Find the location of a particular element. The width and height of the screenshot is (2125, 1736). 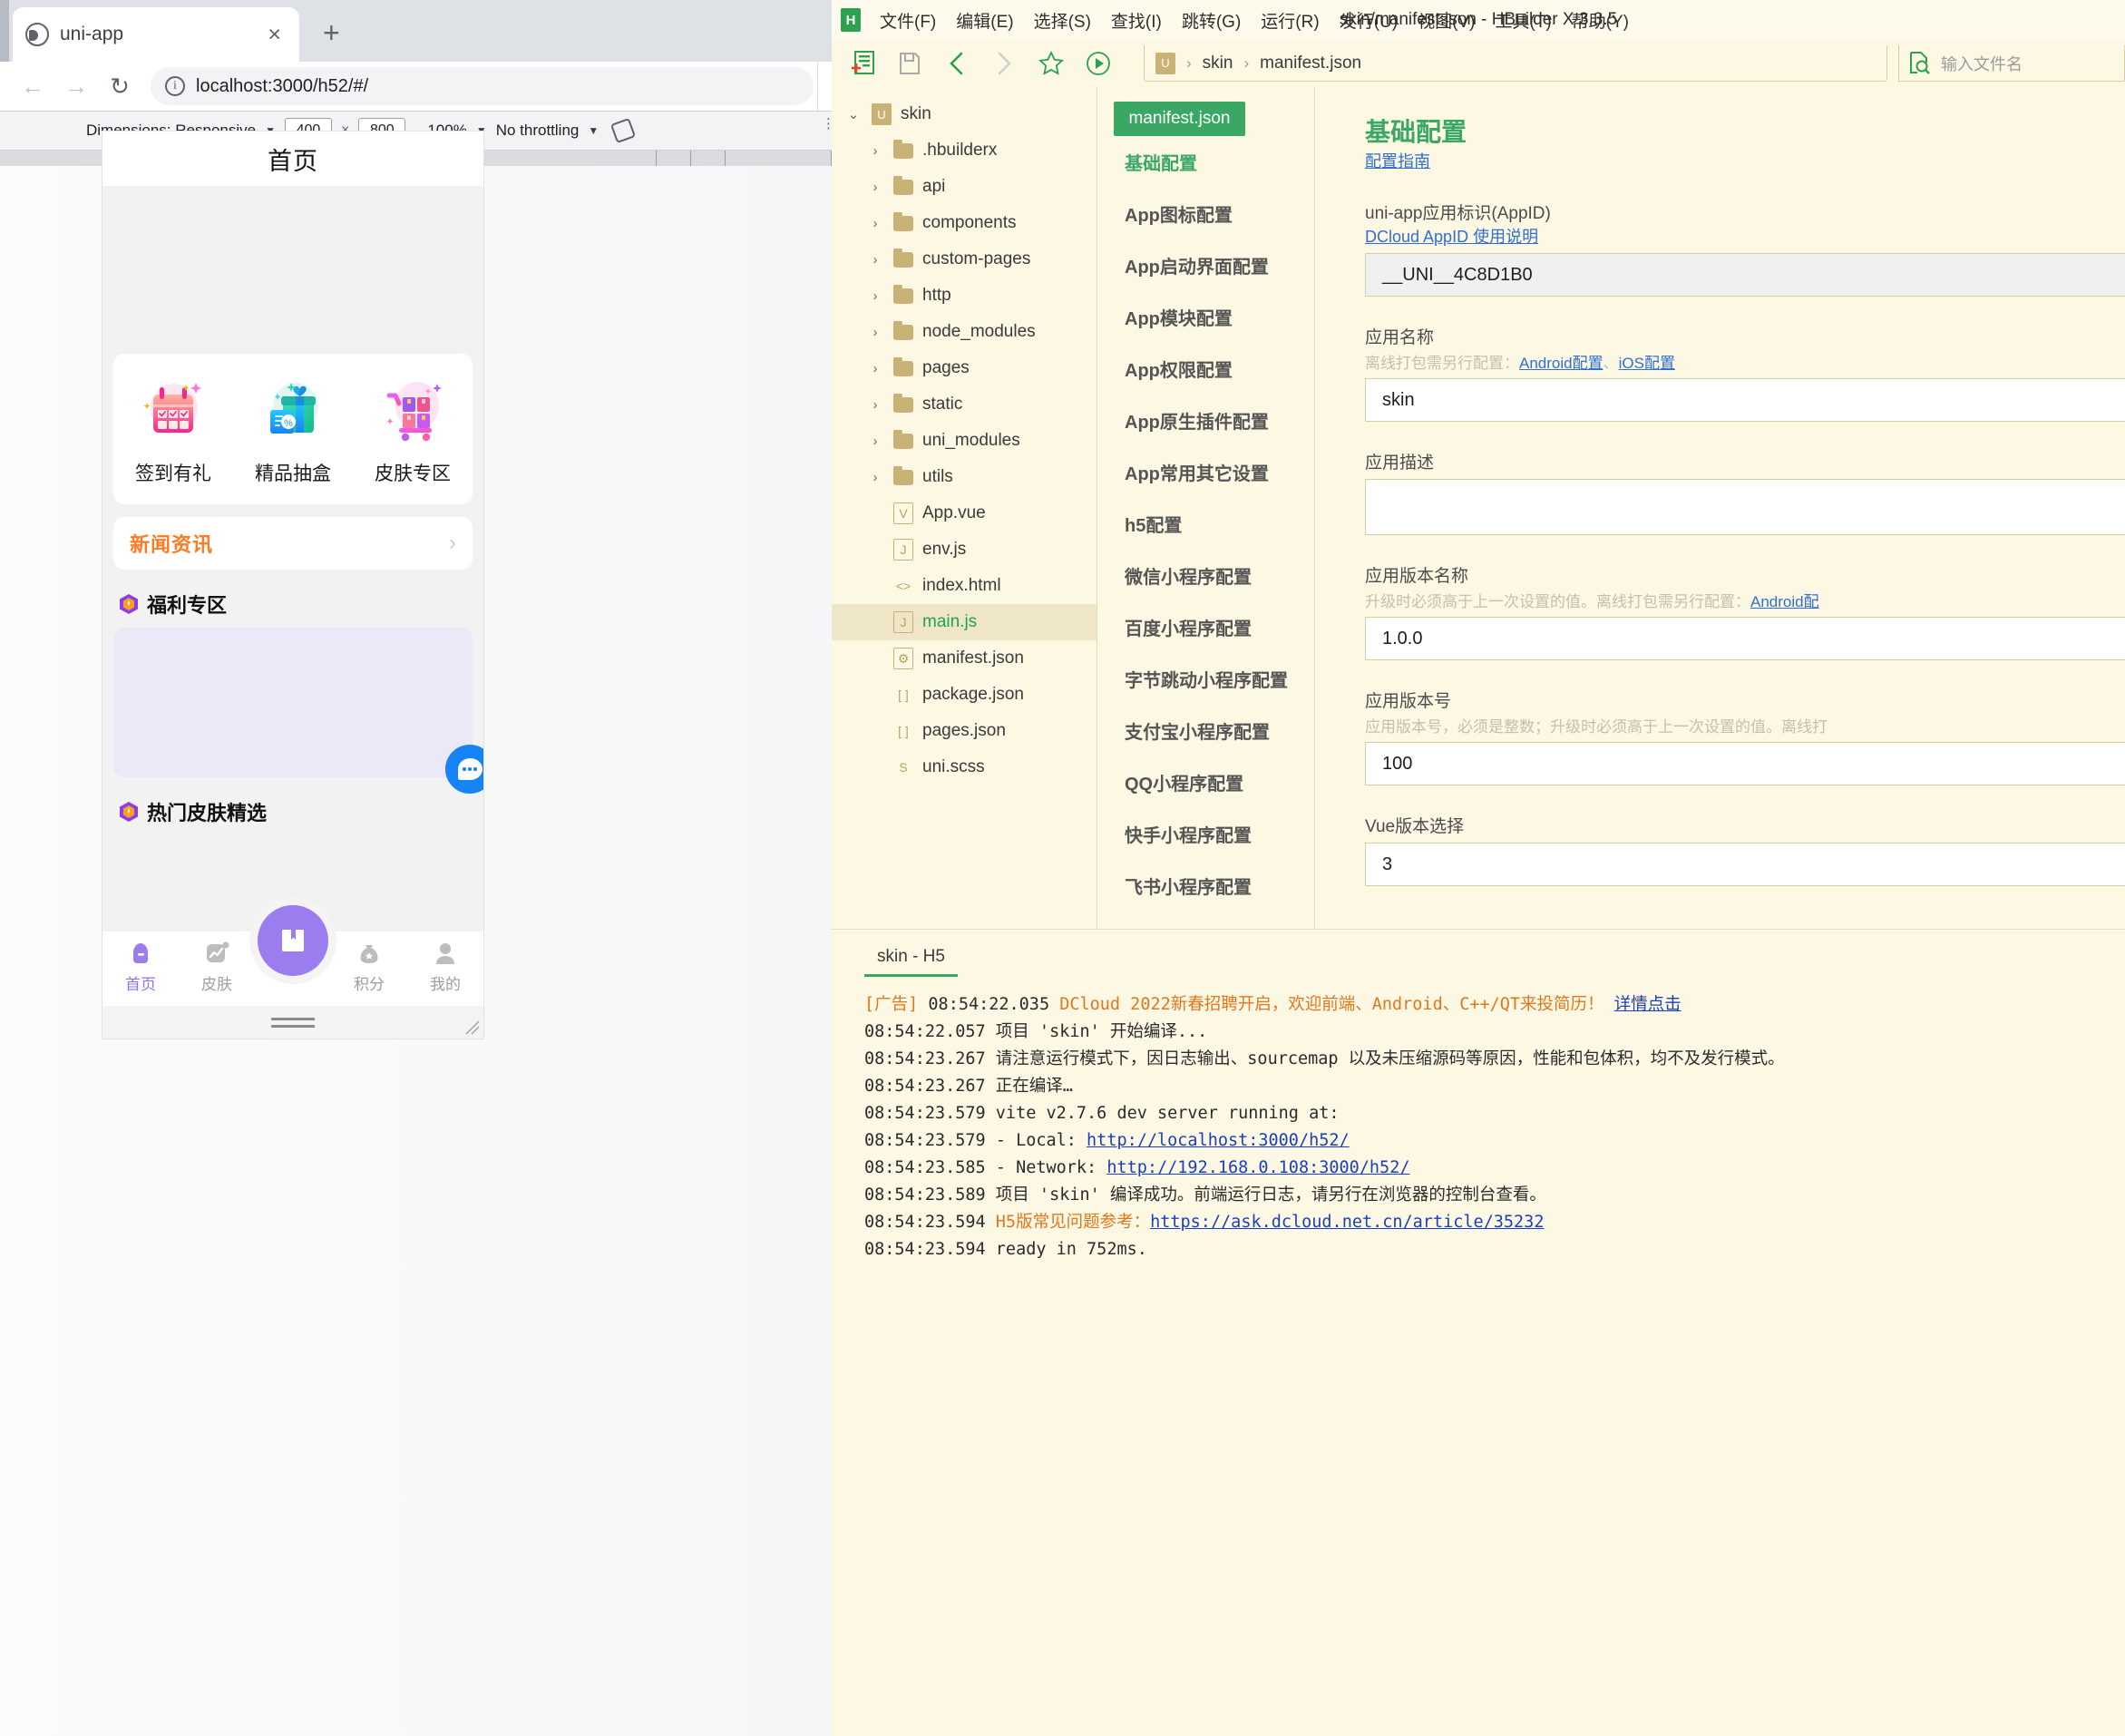

log-link: http://192.168.0.108:3000/h52/ is located at coordinates (1257, 1167).